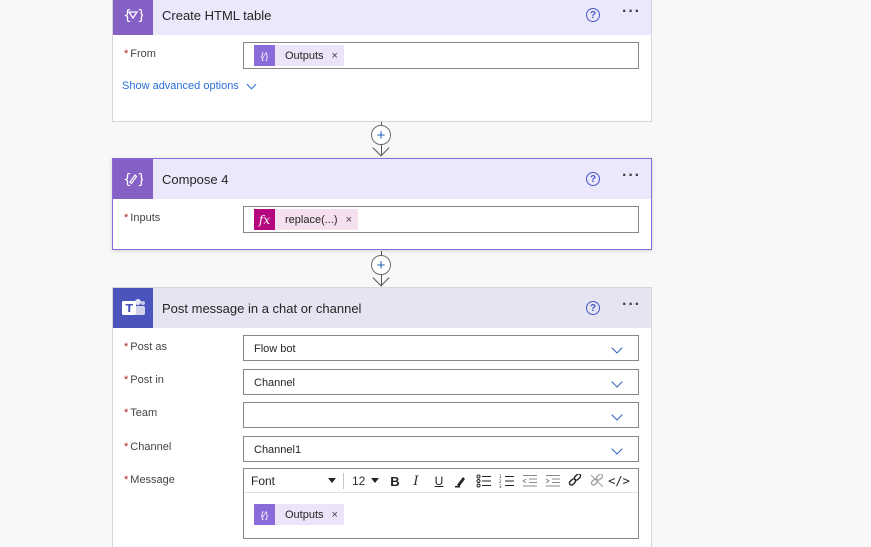 The image size is (871, 547). I want to click on expression-icon: fx, so click(264, 219).